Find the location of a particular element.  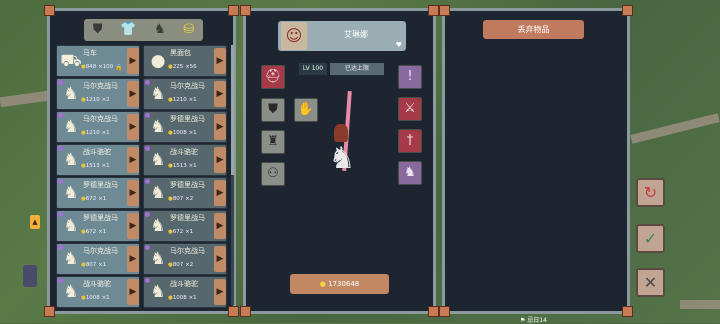

rotate-button: ↻ is located at coordinates (650, 192).